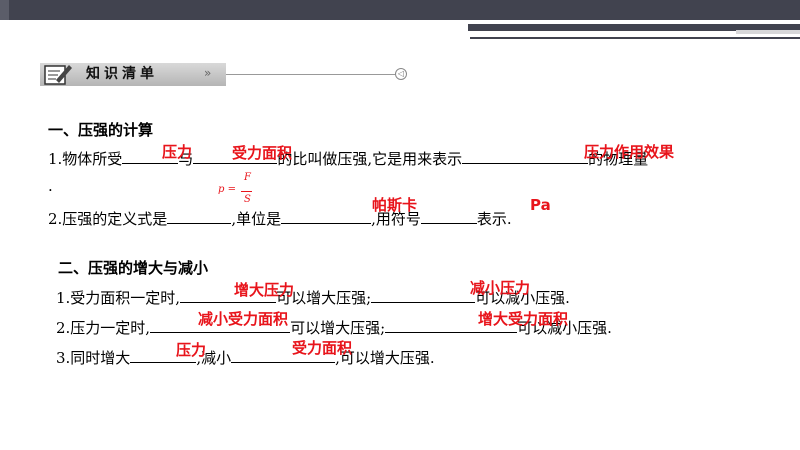 The height and width of the screenshot is (450, 800). I want to click on section1-line1: 1.物体所受与的比叫做压强,它是用来表示 的物理量, so click(348, 158).